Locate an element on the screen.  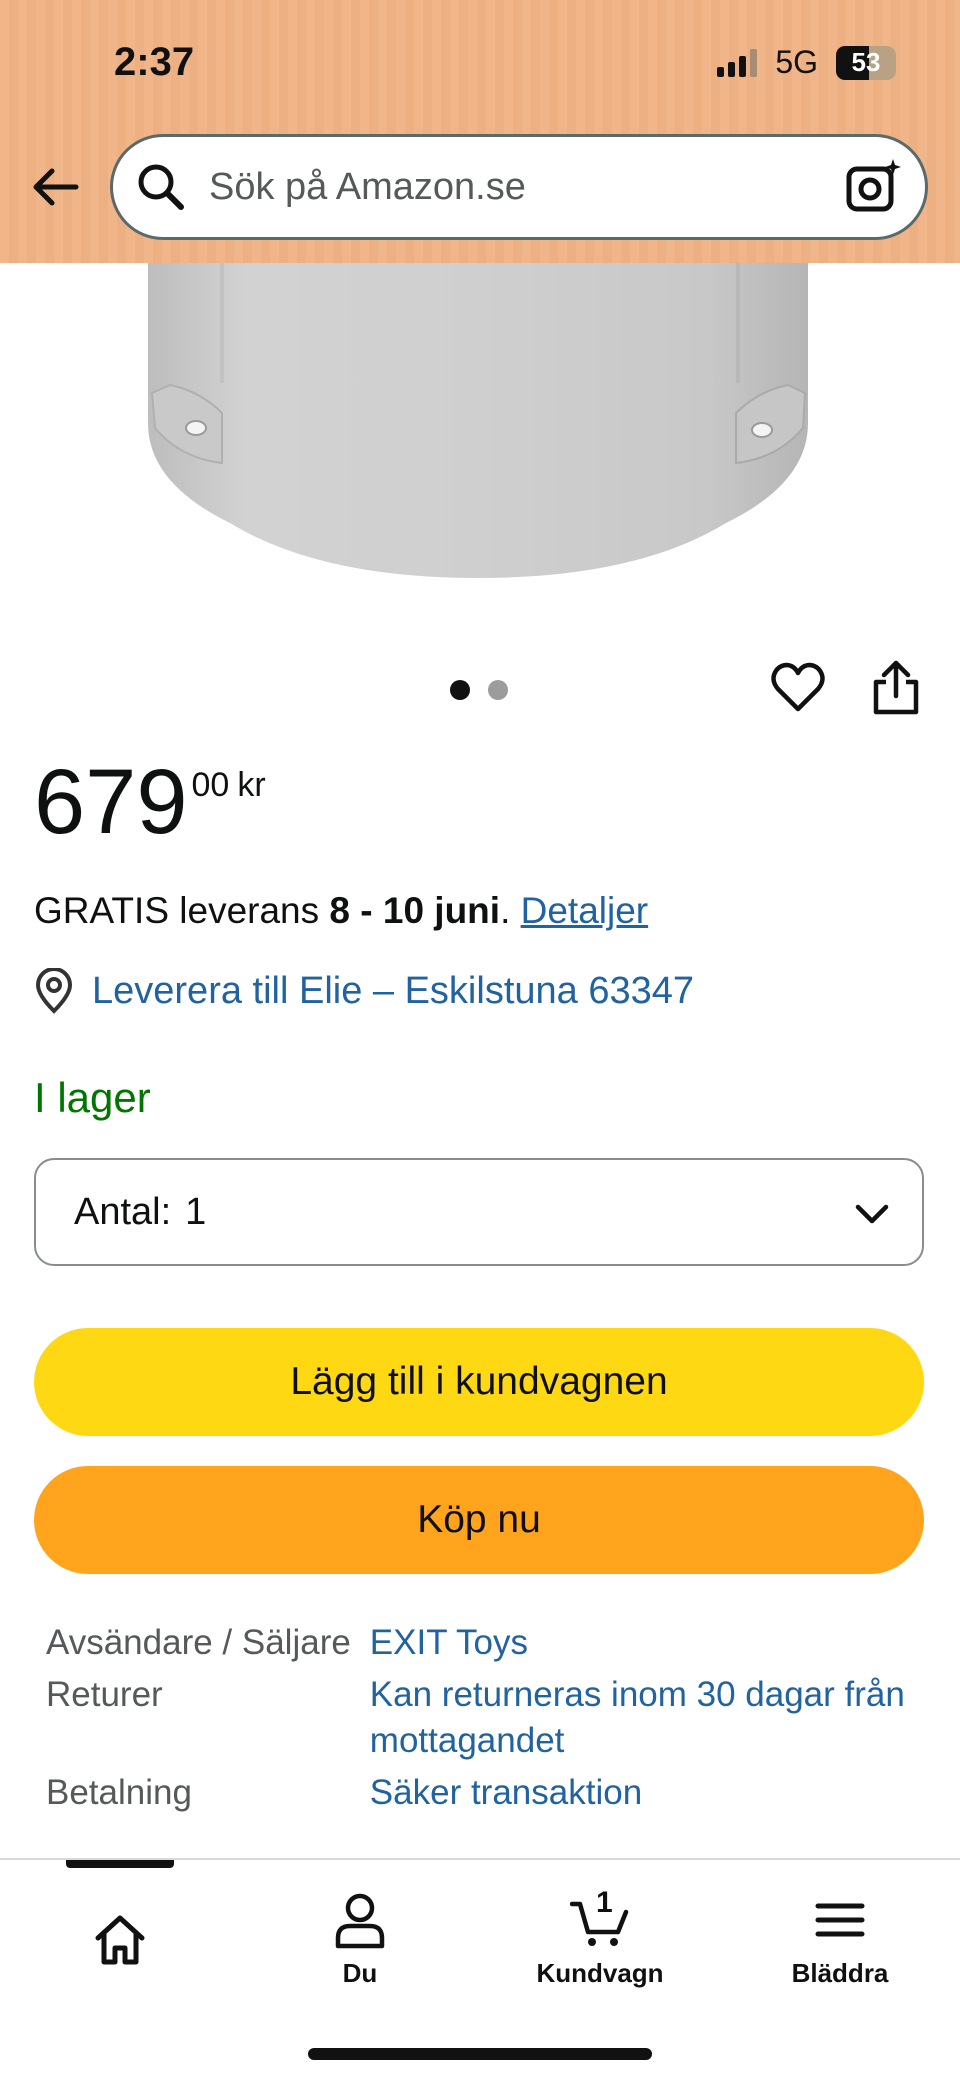
nav-label-browse: Bläddra is located at coordinates (840, 1973).